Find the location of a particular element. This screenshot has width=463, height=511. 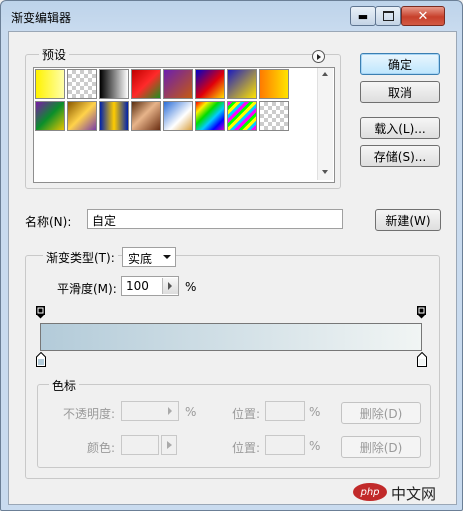

close-button: ✕ is located at coordinates (423, 16).